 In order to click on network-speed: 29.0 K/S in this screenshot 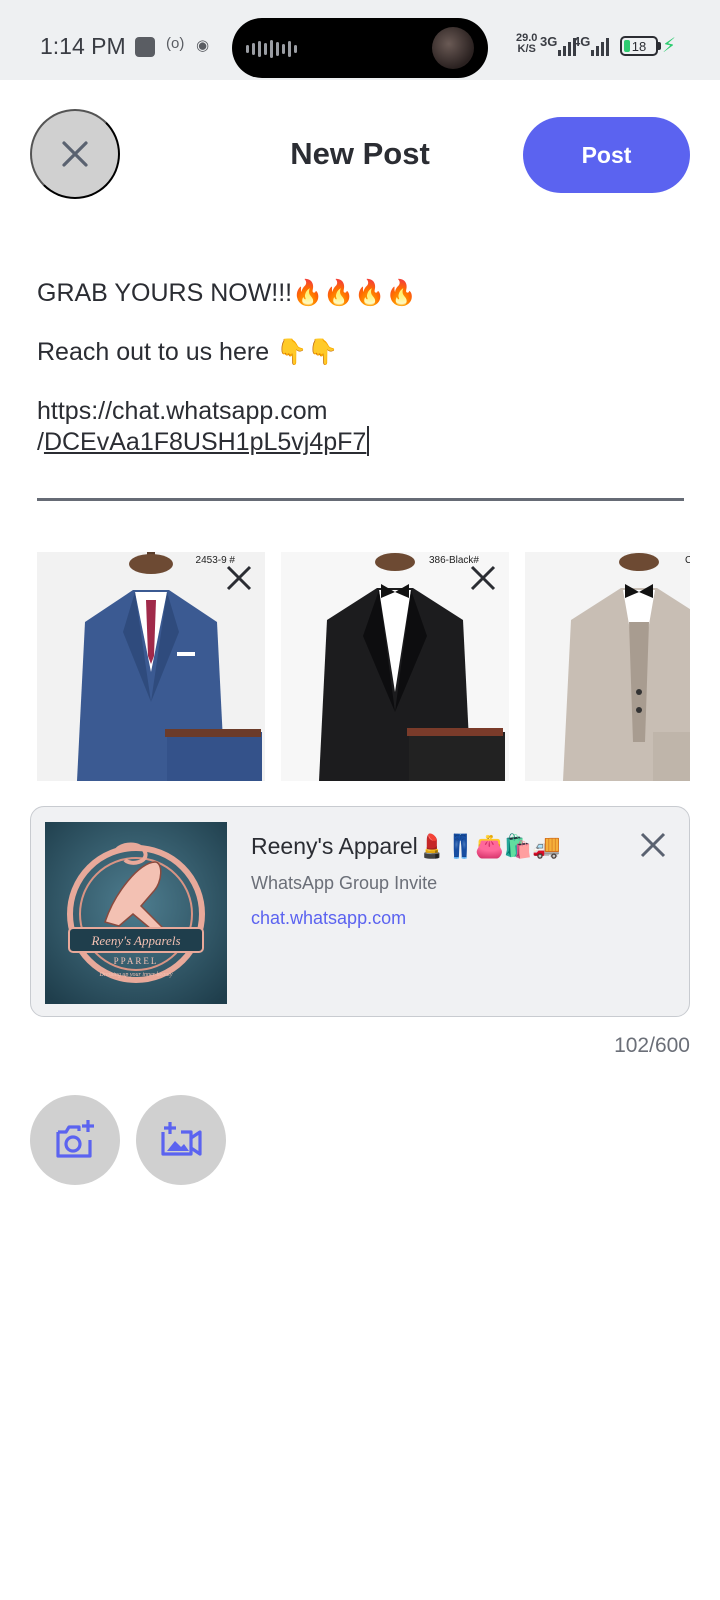, I will do `click(526, 44)`.